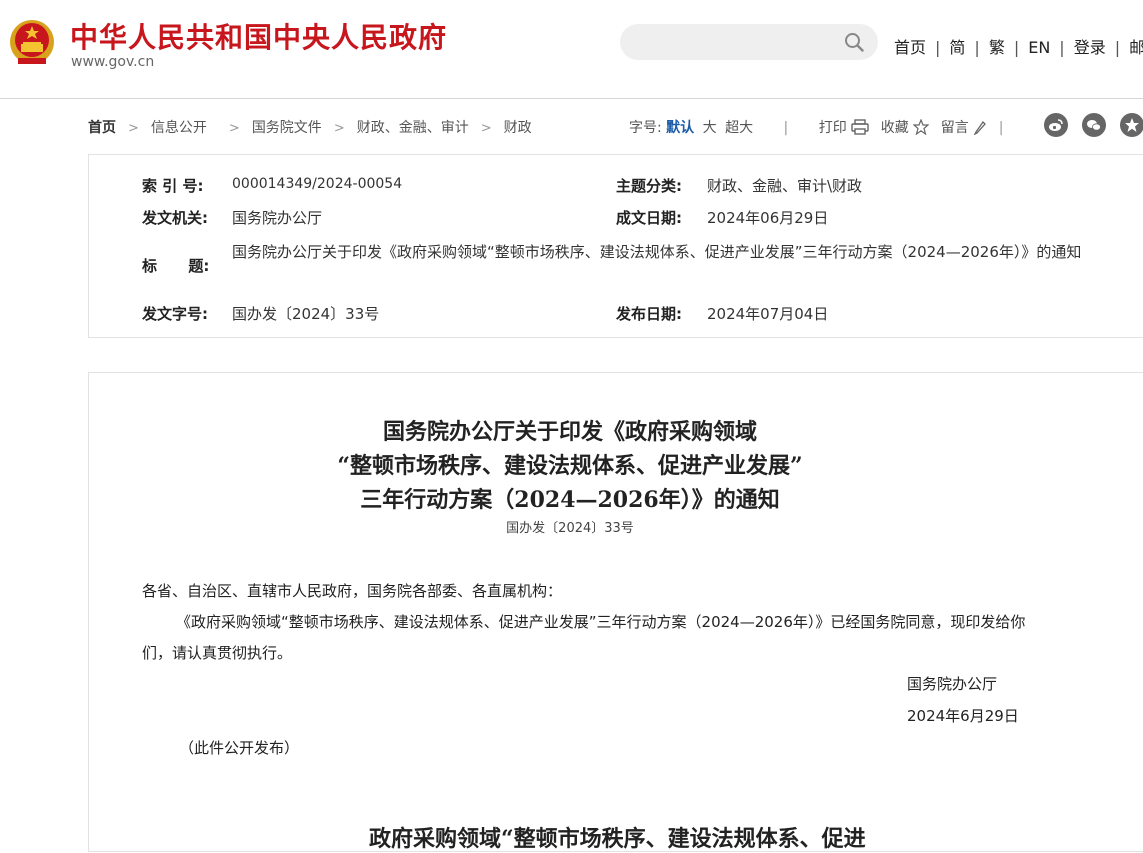 The height and width of the screenshot is (853, 1143). Describe the element at coordinates (963, 716) in the screenshot. I see `article-sign-date: 2024年6月29日` at that location.